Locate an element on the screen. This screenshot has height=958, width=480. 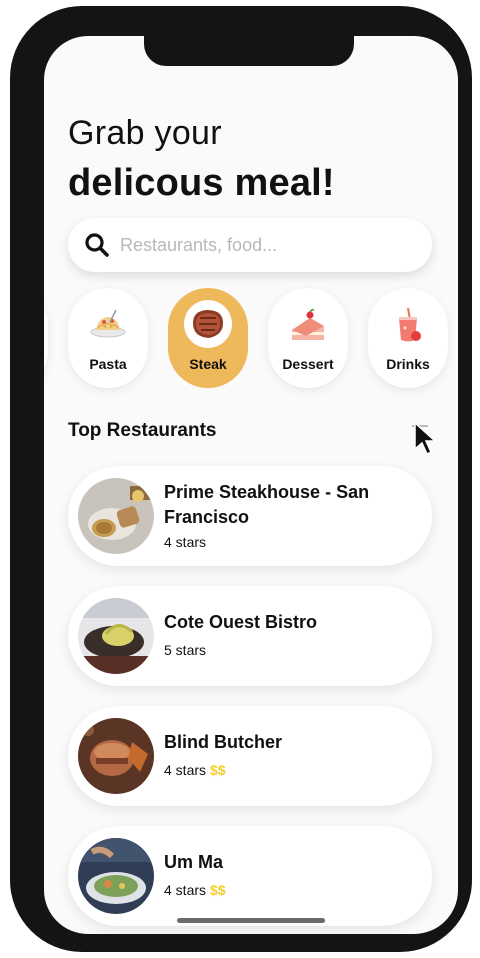
restaurant-meta: 4 stars is located at coordinates (185, 542).